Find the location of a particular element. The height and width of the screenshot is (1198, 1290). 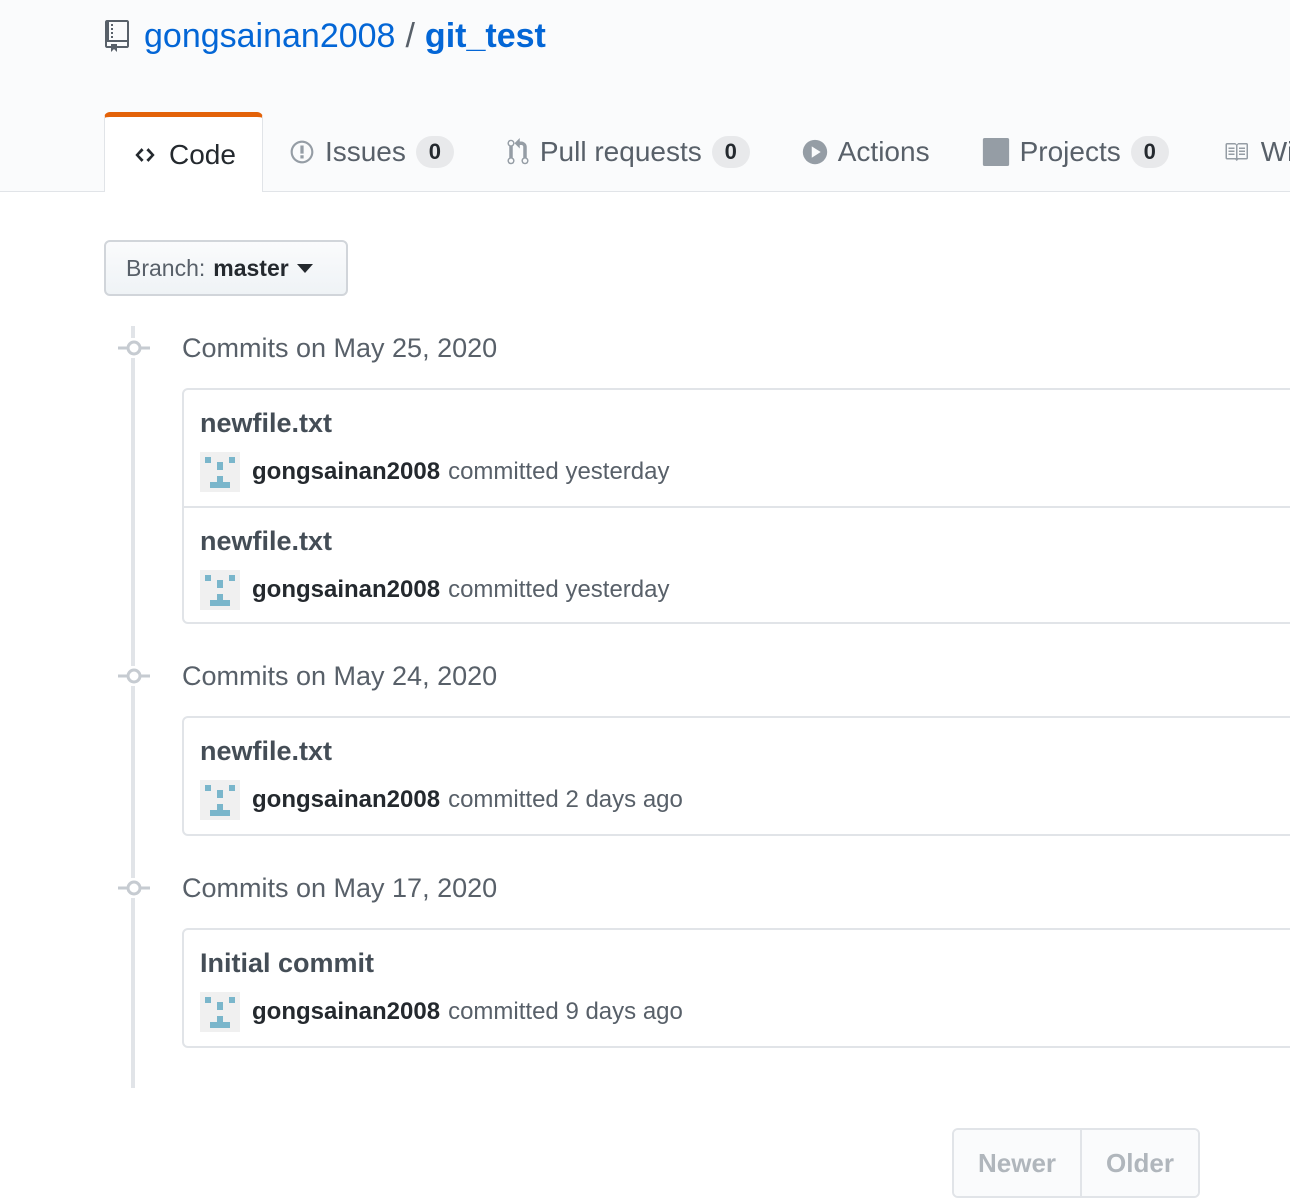

tab-wiki: Wik is located at coordinates (1242, 151).